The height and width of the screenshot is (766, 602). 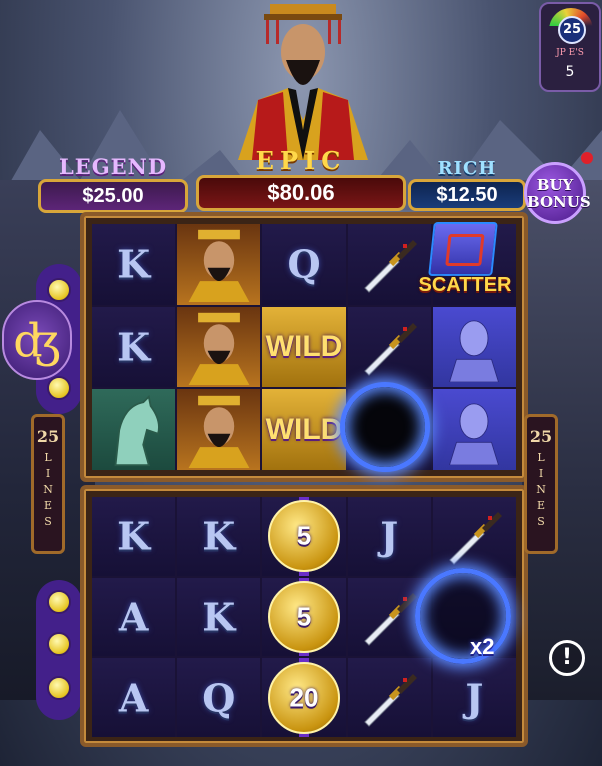 What do you see at coordinates (37, 340) in the screenshot?
I see `dragon-icon: ʤ` at bounding box center [37, 340].